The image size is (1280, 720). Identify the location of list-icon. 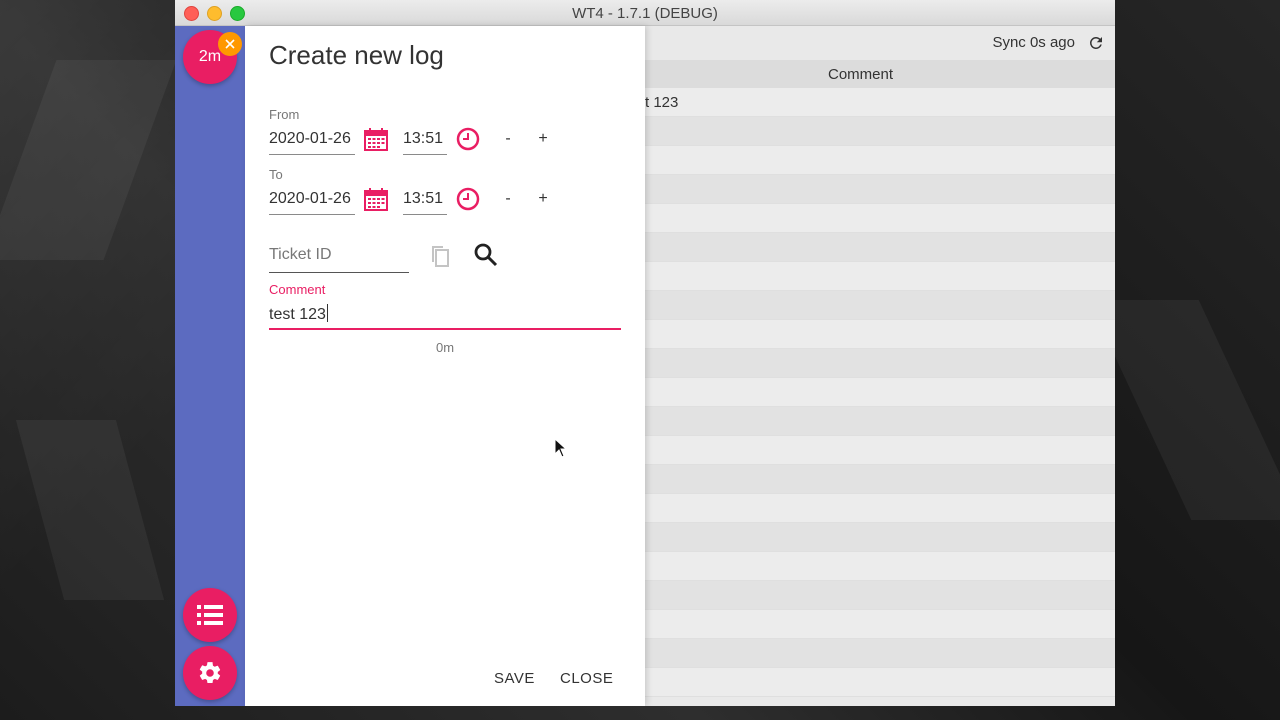
(210, 615).